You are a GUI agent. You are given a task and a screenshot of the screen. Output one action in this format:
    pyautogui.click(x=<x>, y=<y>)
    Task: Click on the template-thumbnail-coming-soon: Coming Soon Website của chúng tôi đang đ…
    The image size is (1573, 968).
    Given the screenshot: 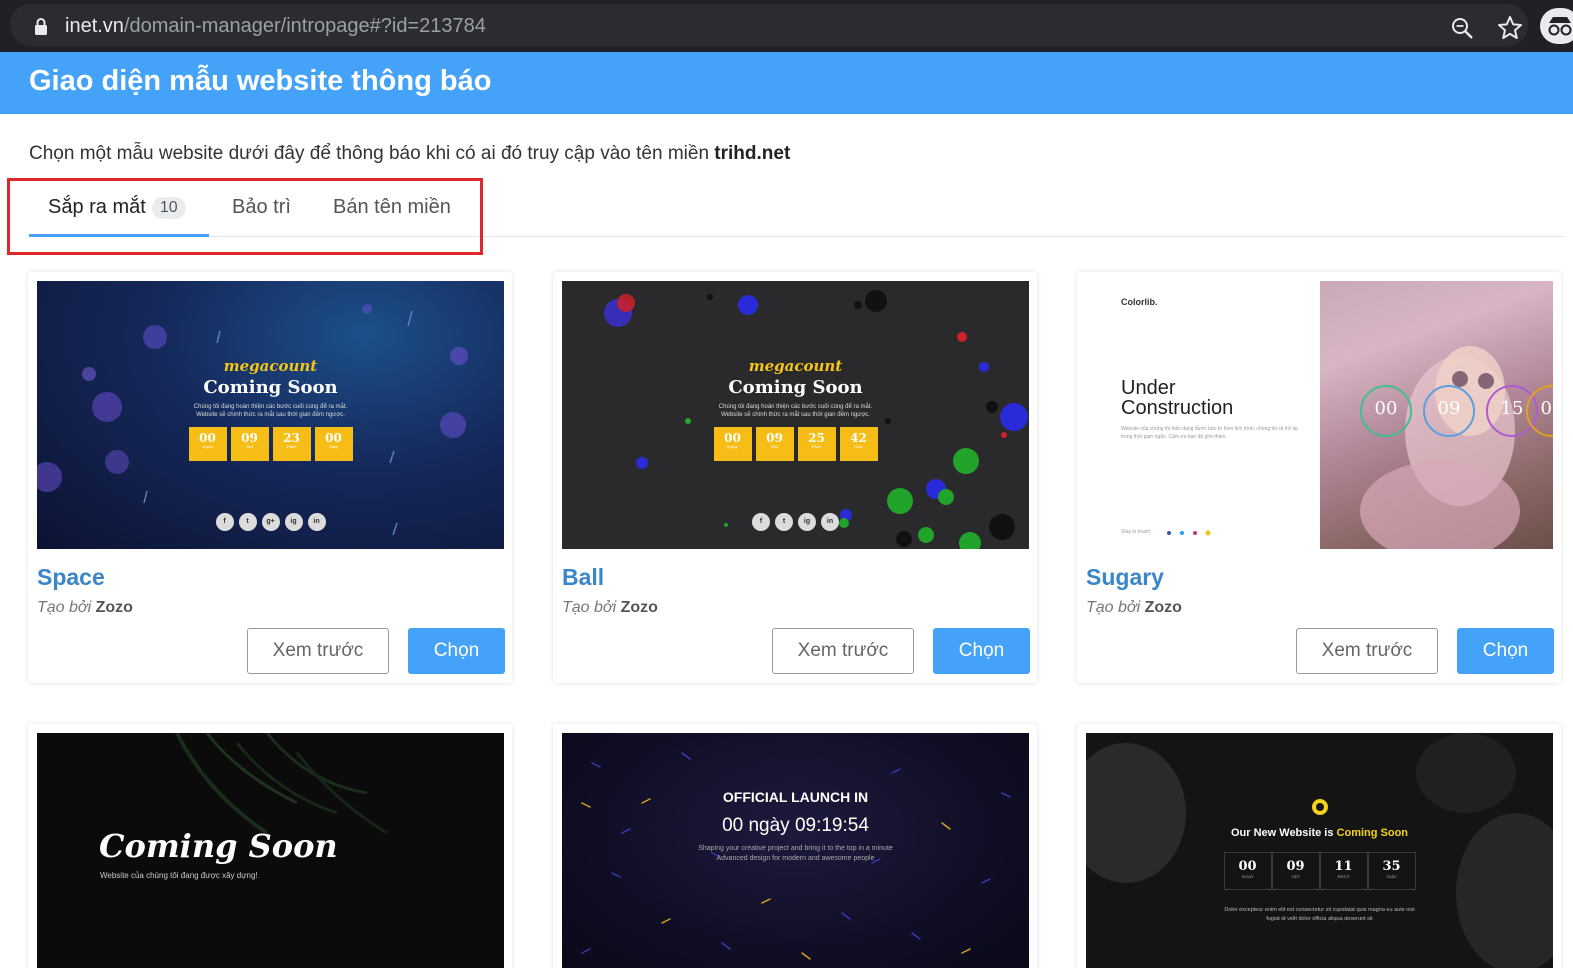 What is the action you would take?
    pyautogui.click(x=270, y=850)
    